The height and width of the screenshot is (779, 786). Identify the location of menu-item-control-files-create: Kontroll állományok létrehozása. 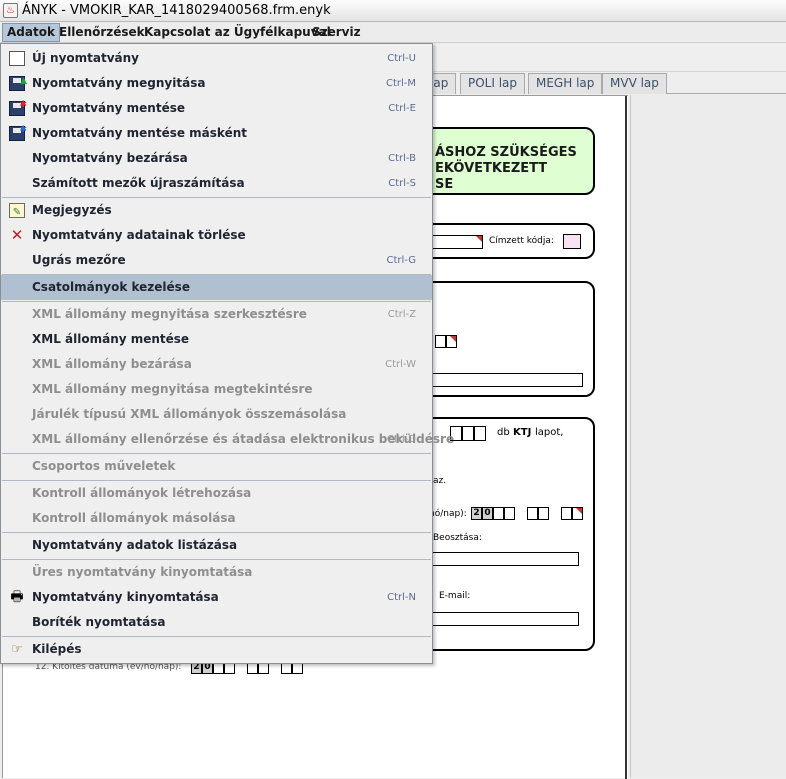
(216, 493).